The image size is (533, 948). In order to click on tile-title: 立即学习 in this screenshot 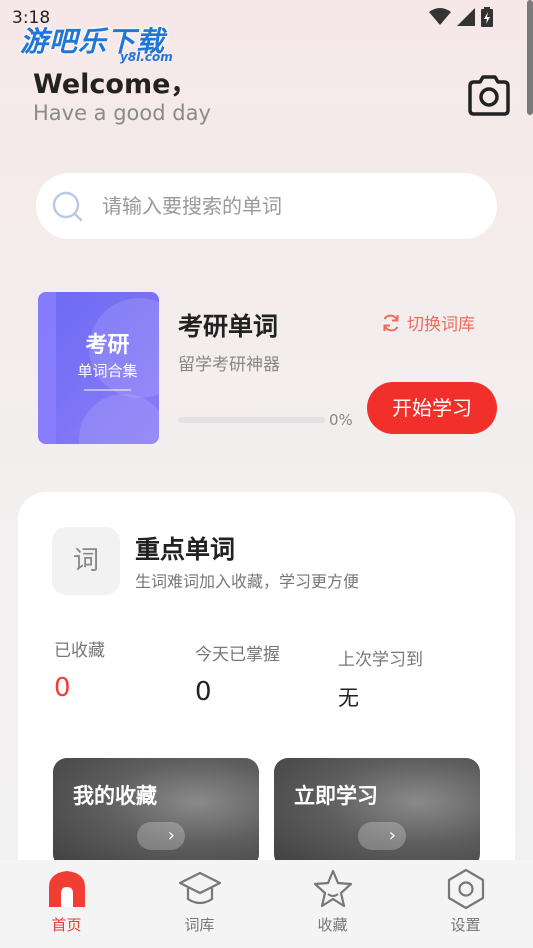, I will do `click(336, 796)`.